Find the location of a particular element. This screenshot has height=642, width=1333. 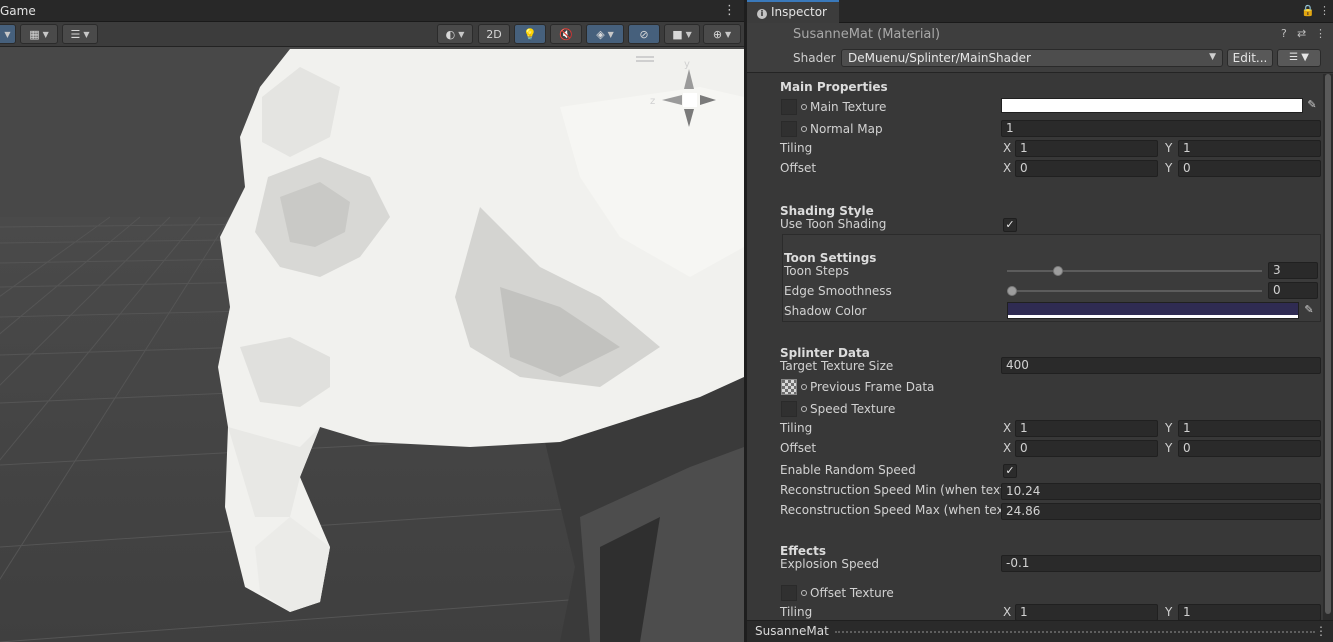

gizmos-button: ⊕ ▼ is located at coordinates (722, 34).